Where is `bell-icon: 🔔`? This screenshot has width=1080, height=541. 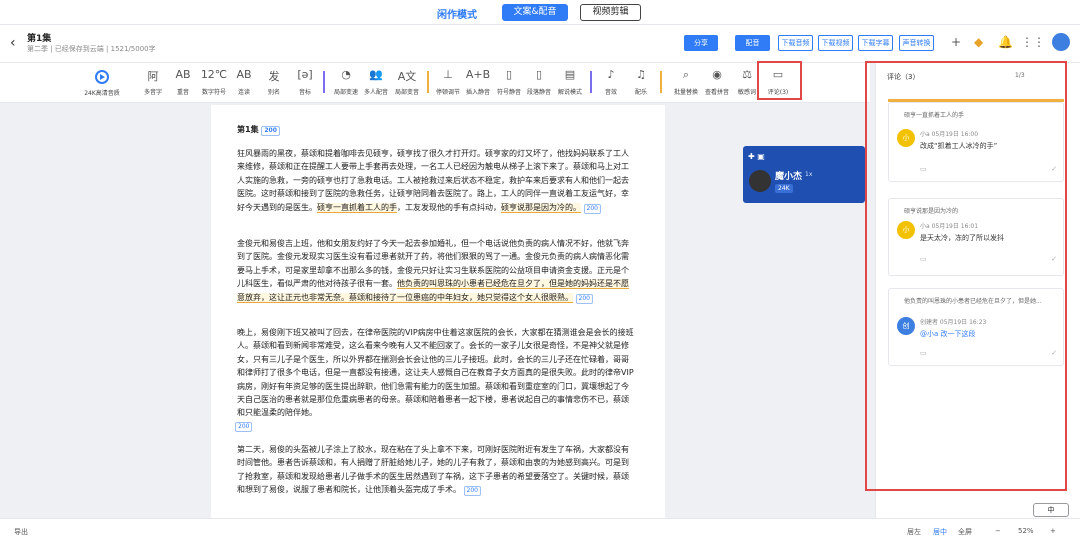
bell-icon: 🔔 is located at coordinates (1005, 42).